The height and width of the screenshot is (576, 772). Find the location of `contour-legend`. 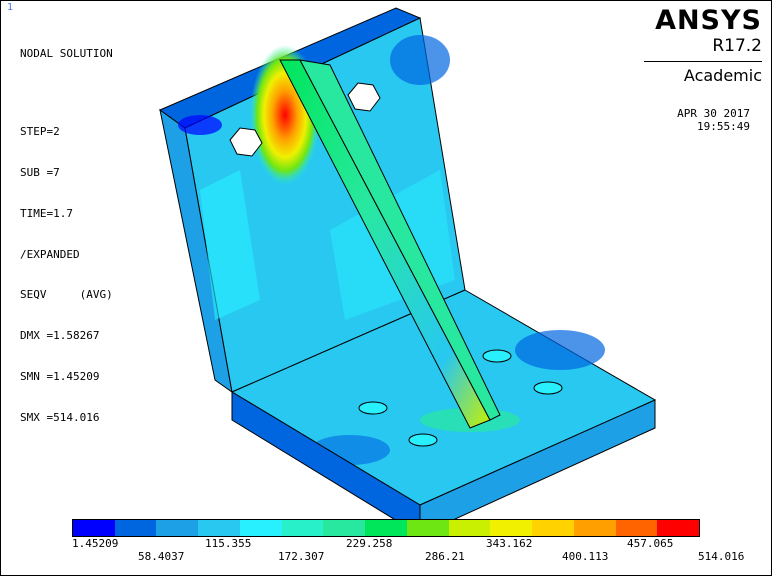

contour-legend is located at coordinates (386, 528).